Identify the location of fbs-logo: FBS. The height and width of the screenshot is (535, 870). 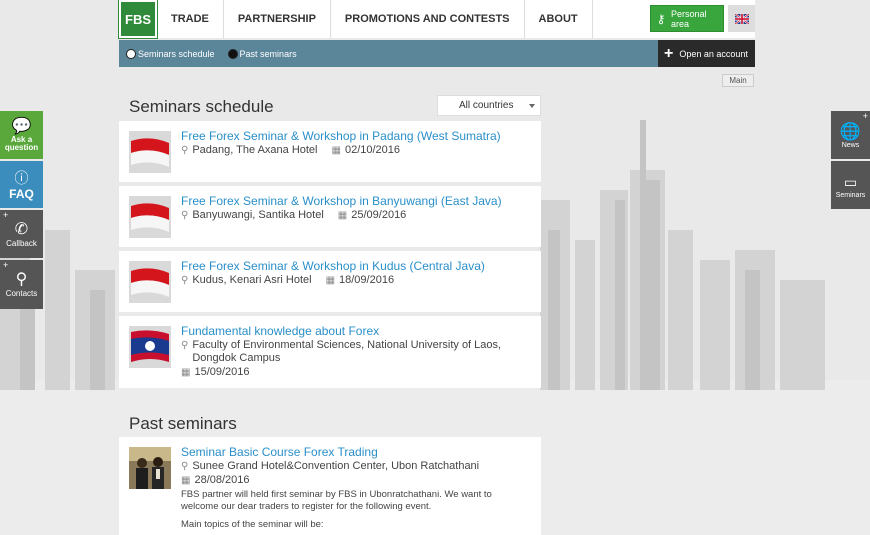
(138, 19).